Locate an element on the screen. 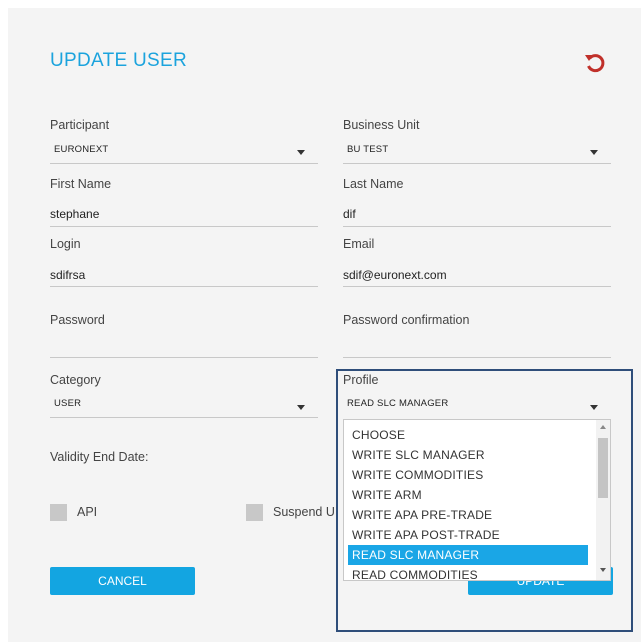 The image size is (641, 642). profile-option: READ COMMODITIES is located at coordinates (468, 572).